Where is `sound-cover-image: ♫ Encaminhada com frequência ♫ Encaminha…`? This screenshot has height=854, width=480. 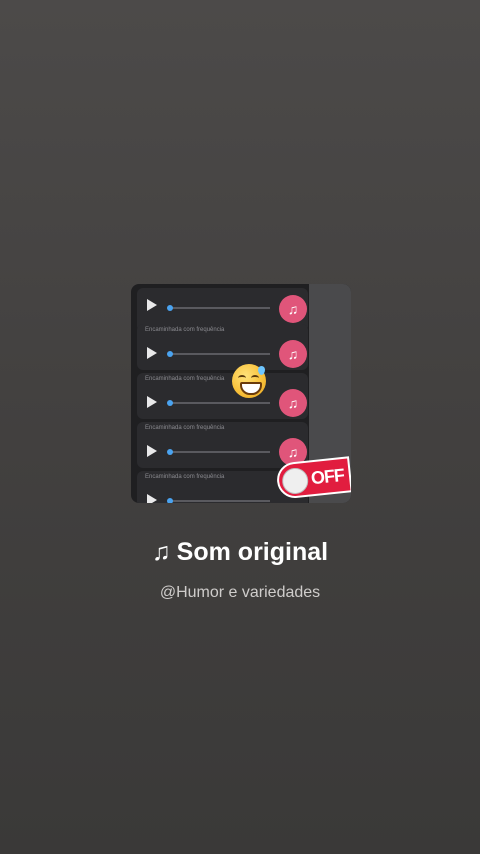 sound-cover-image: ♫ Encaminhada com frequência ♫ Encaminha… is located at coordinates (241, 393).